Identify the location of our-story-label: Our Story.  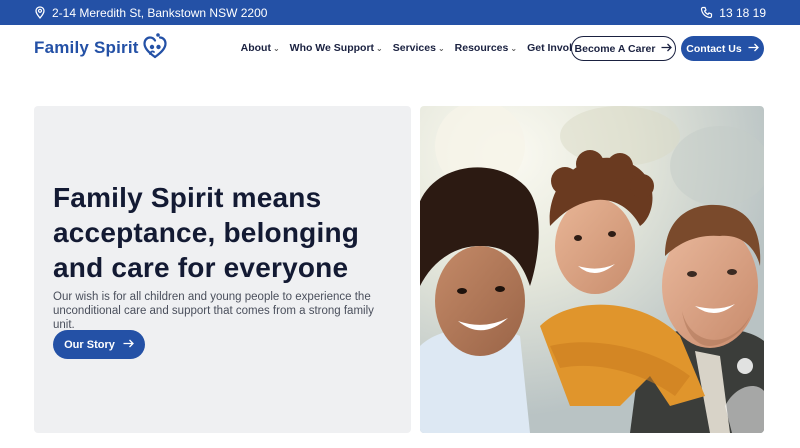
(89, 344).